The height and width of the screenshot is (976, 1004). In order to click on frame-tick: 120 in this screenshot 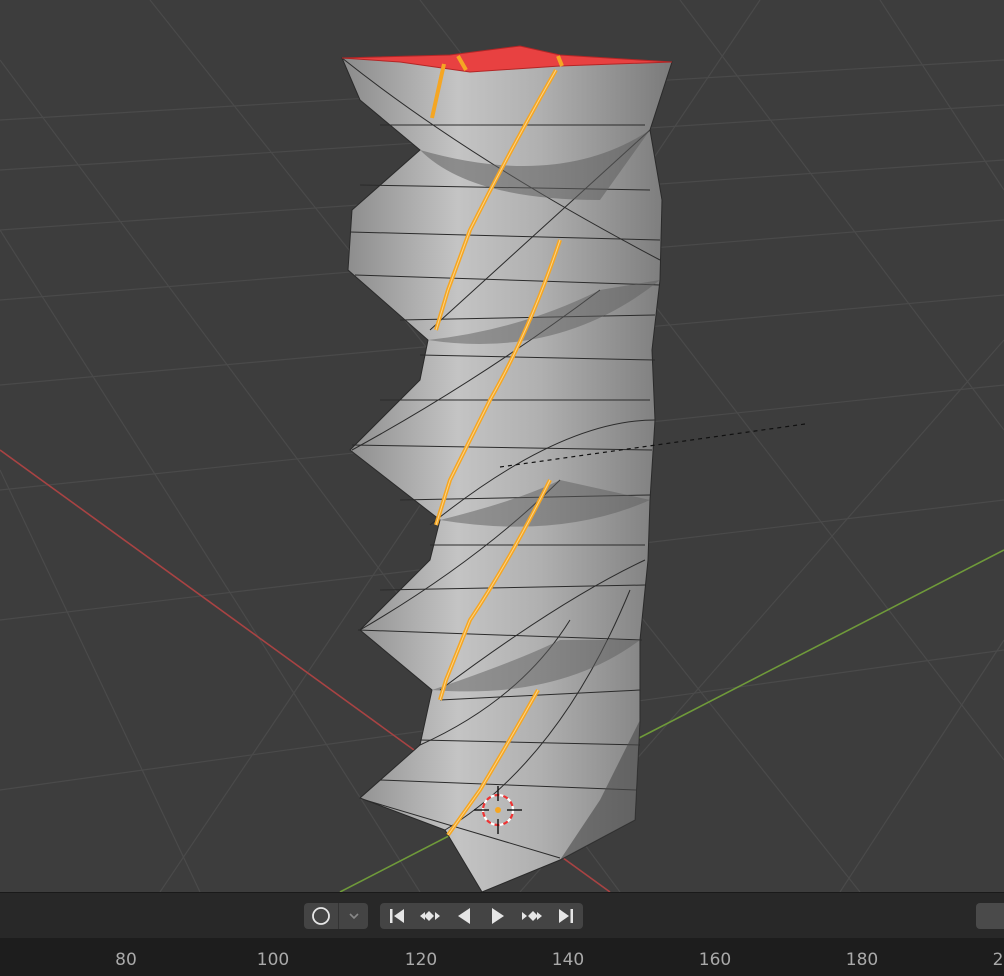, I will do `click(421, 960)`.